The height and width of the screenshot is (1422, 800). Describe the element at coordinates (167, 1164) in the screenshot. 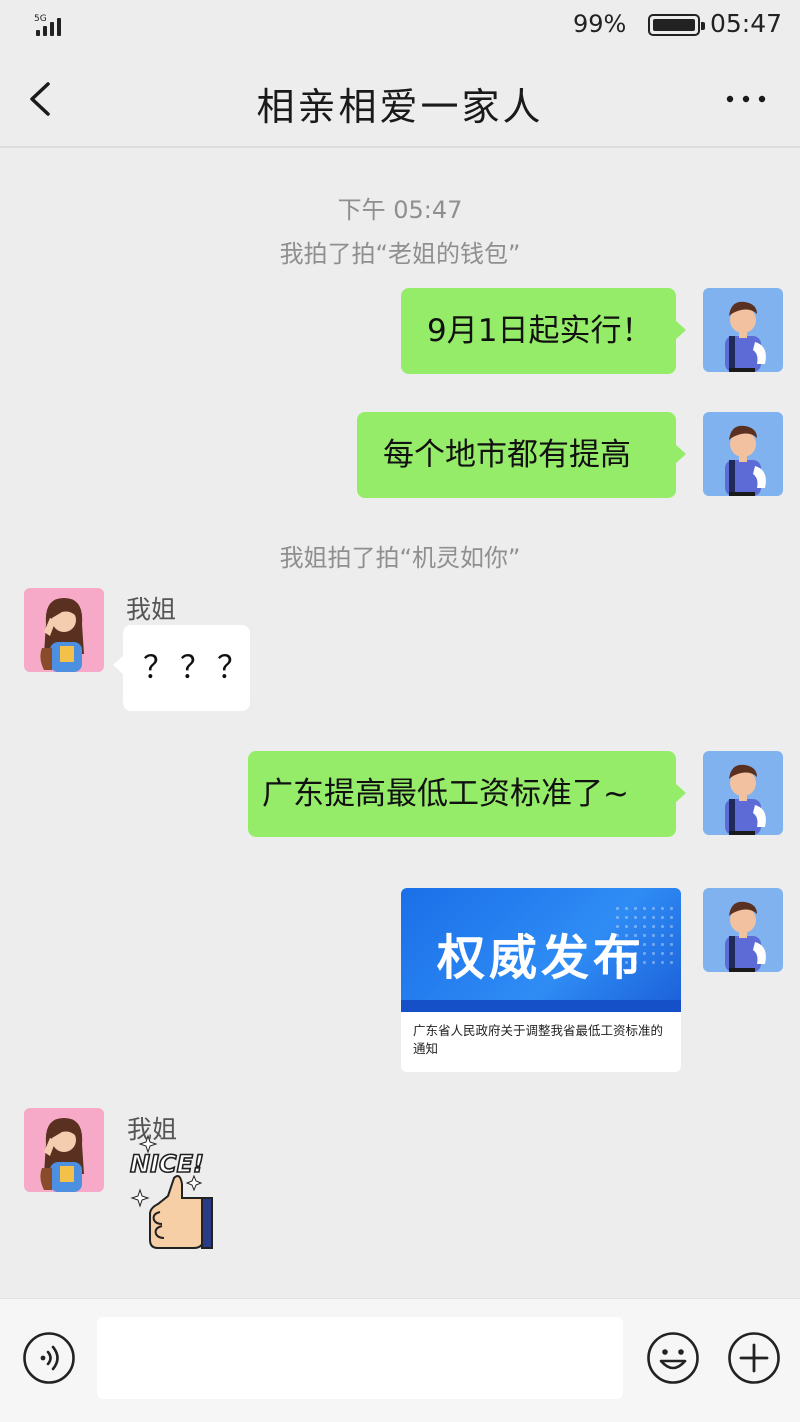

I see `sticker-text: NICE!` at that location.